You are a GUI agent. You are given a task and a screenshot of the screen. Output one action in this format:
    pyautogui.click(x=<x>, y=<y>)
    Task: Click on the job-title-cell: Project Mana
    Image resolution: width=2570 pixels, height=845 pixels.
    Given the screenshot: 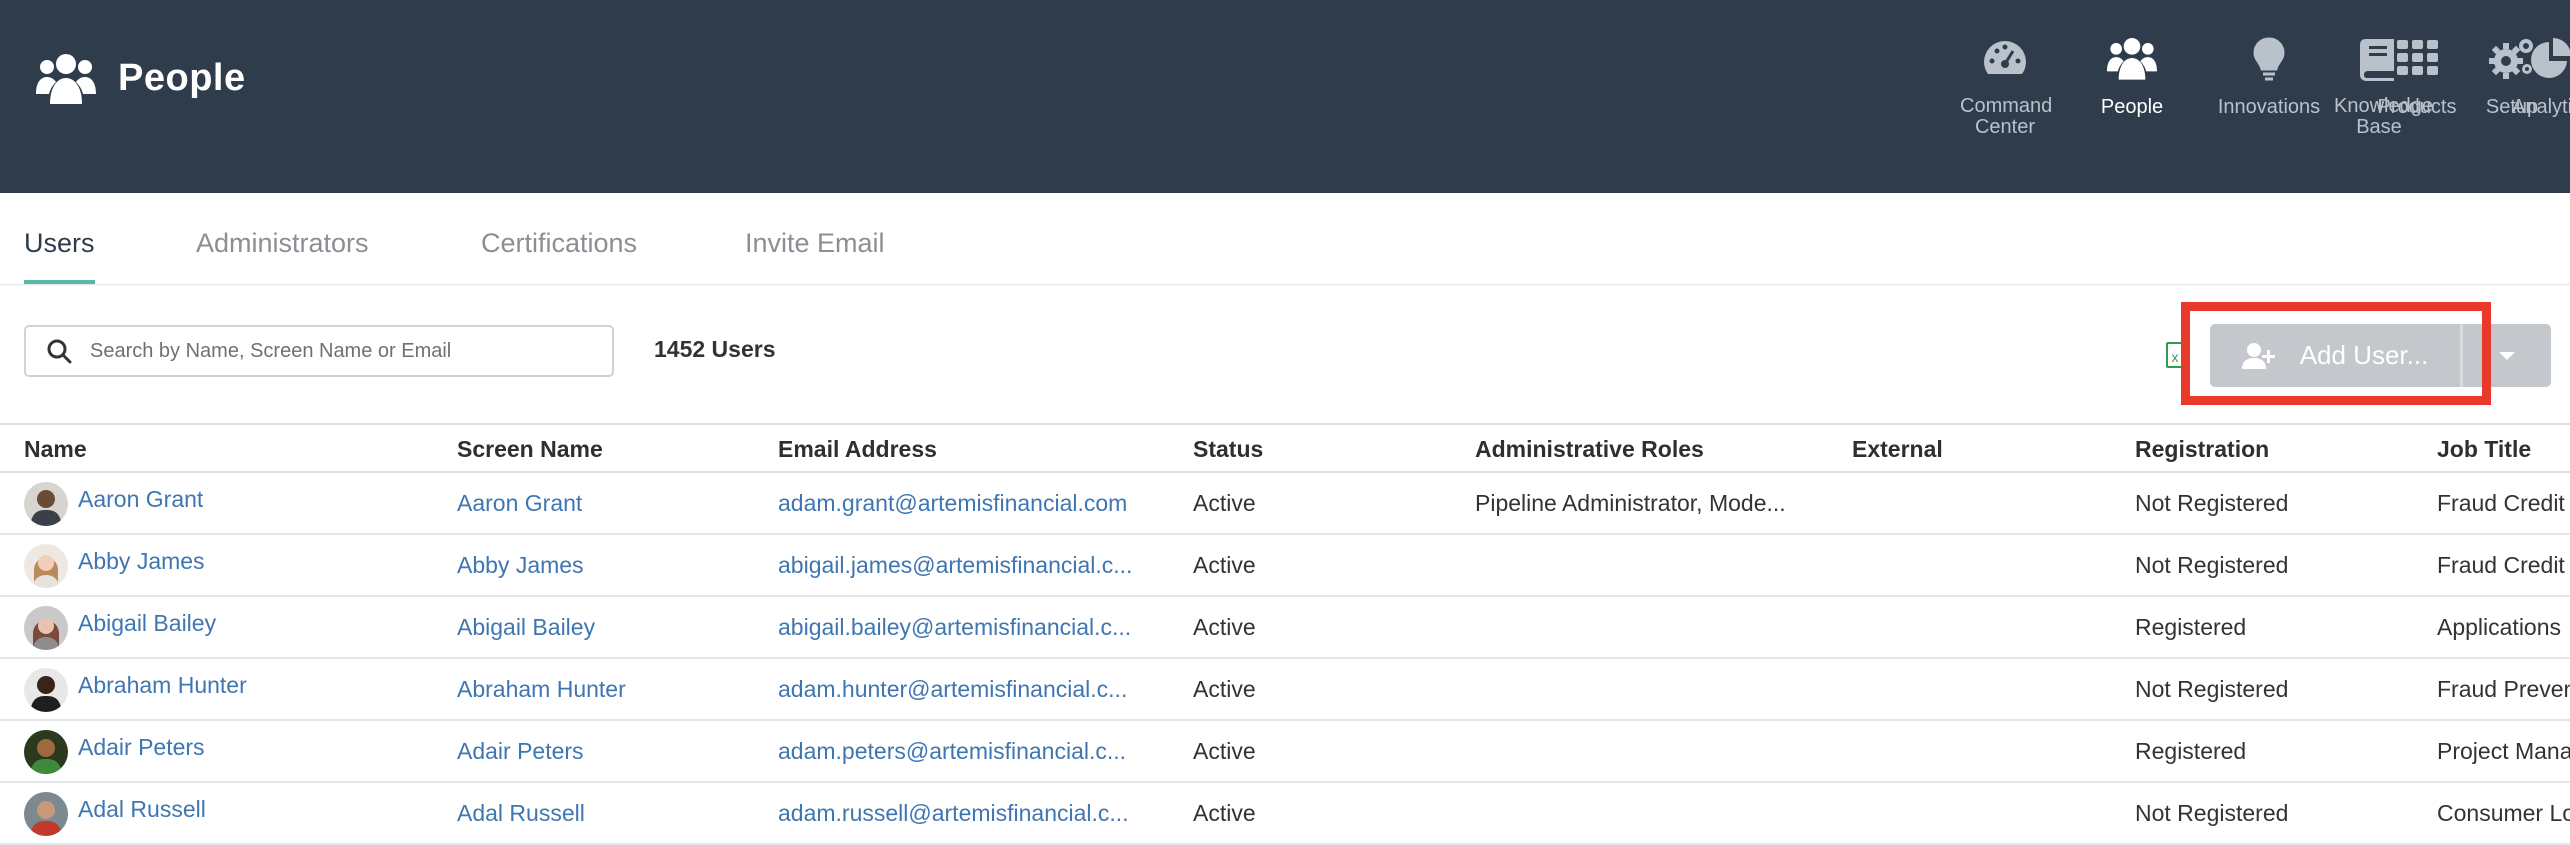 What is the action you would take?
    pyautogui.click(x=2503, y=751)
    